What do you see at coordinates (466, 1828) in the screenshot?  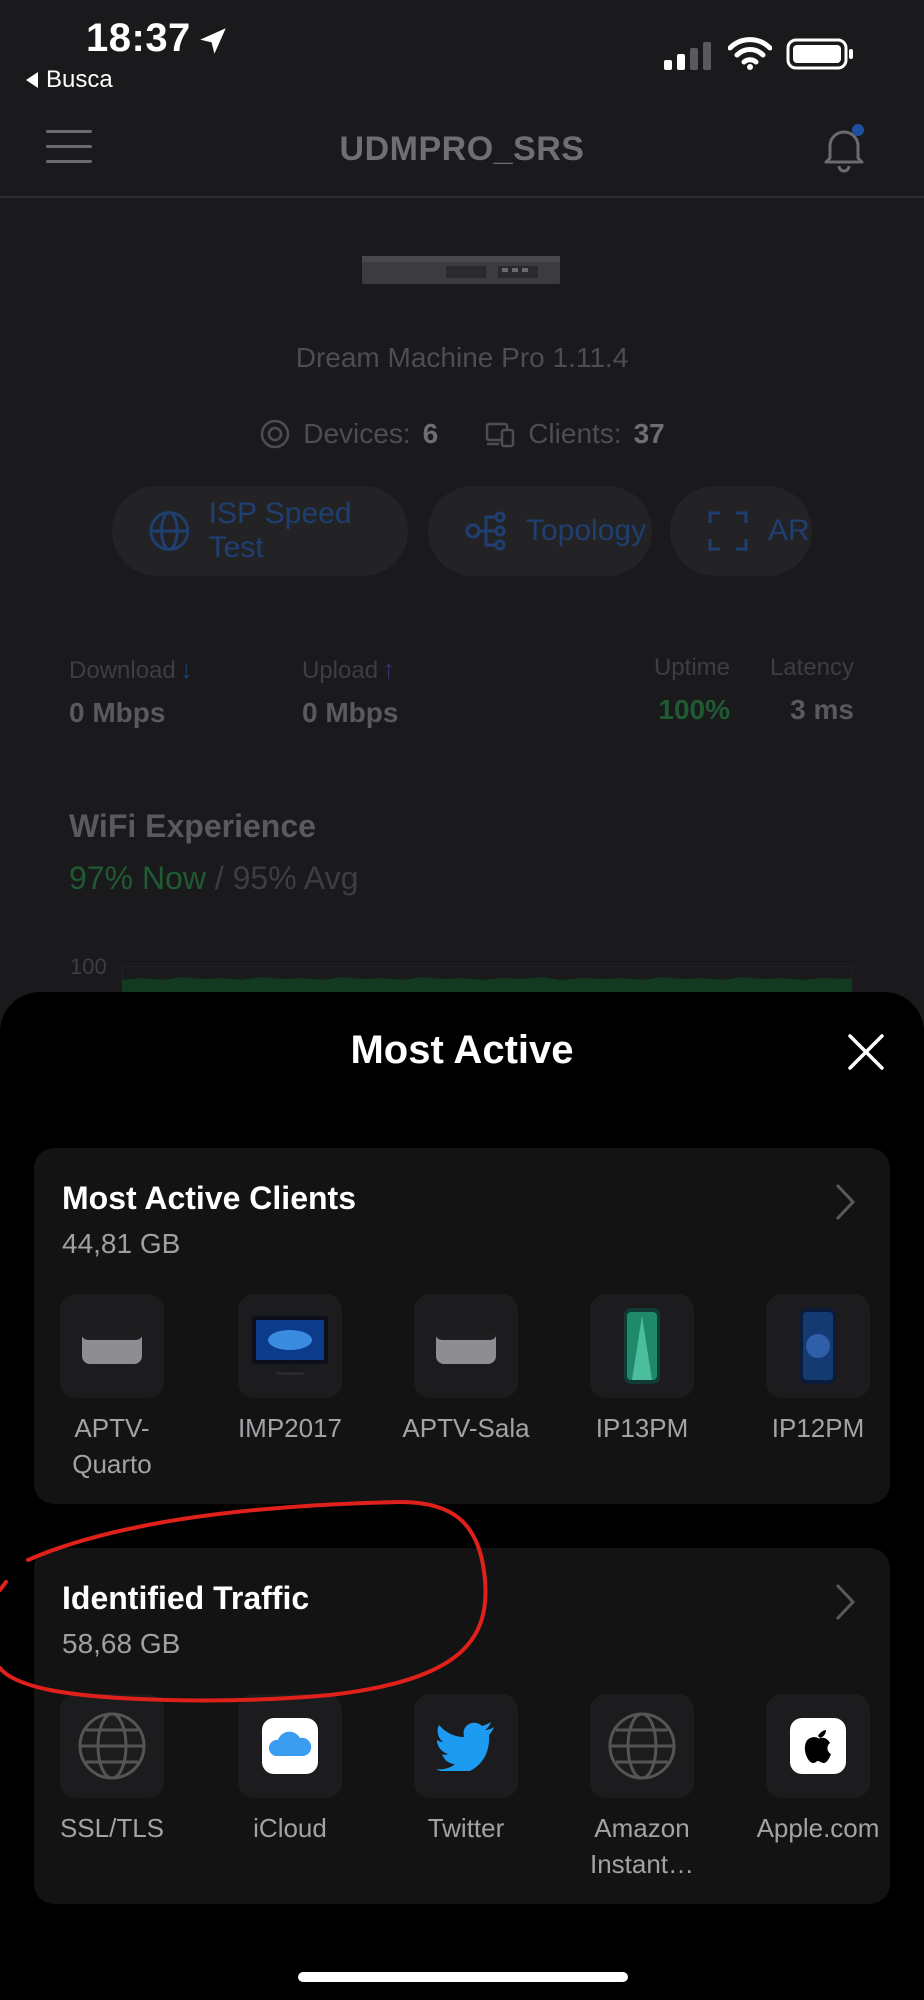 I see `traffic-label: Twitter` at bounding box center [466, 1828].